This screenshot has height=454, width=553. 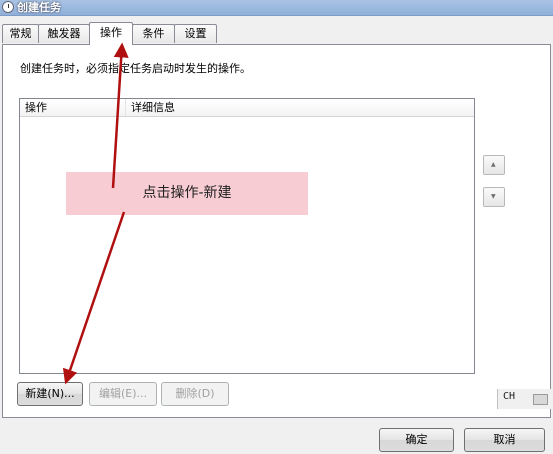 I want to click on annotation-arrows, so click(x=95, y=213).